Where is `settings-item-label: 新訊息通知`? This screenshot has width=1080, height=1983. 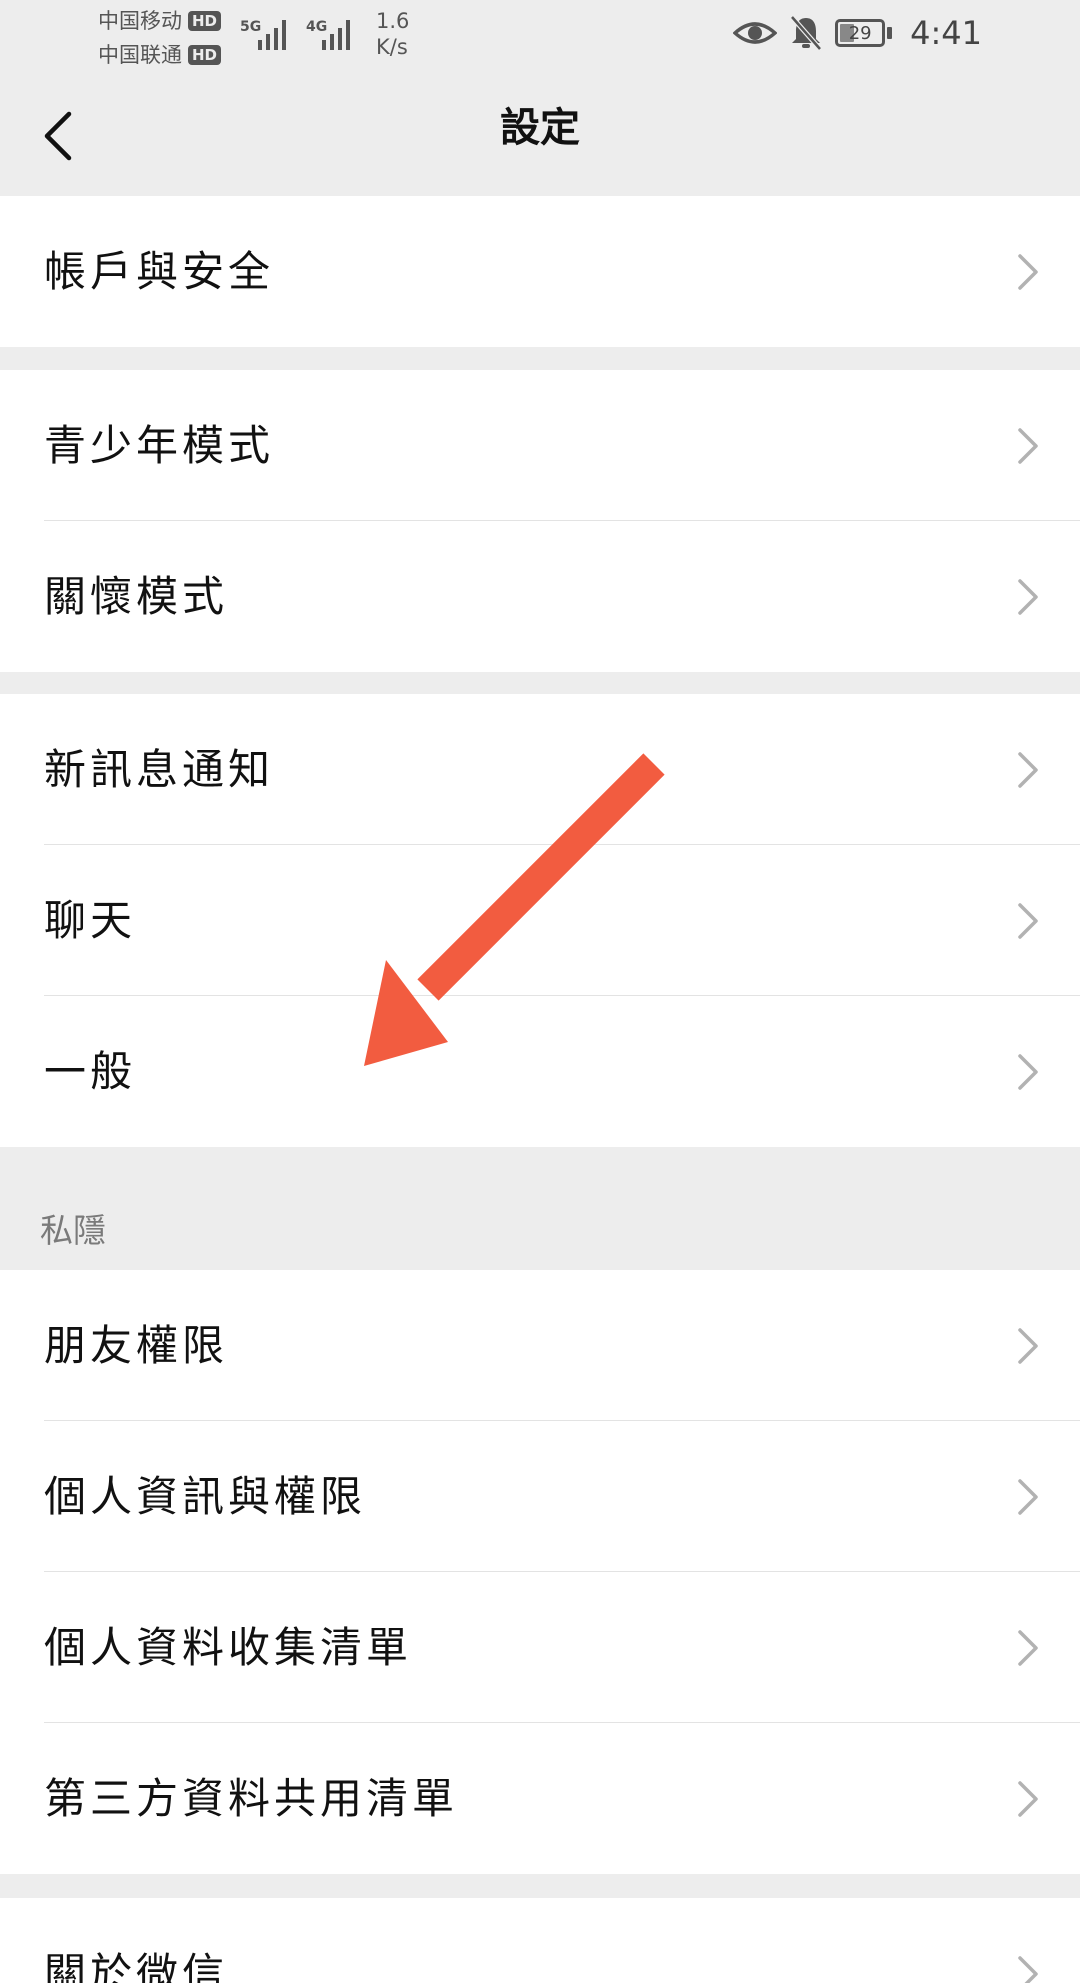
settings-item-label: 新訊息通知 is located at coordinates (159, 769).